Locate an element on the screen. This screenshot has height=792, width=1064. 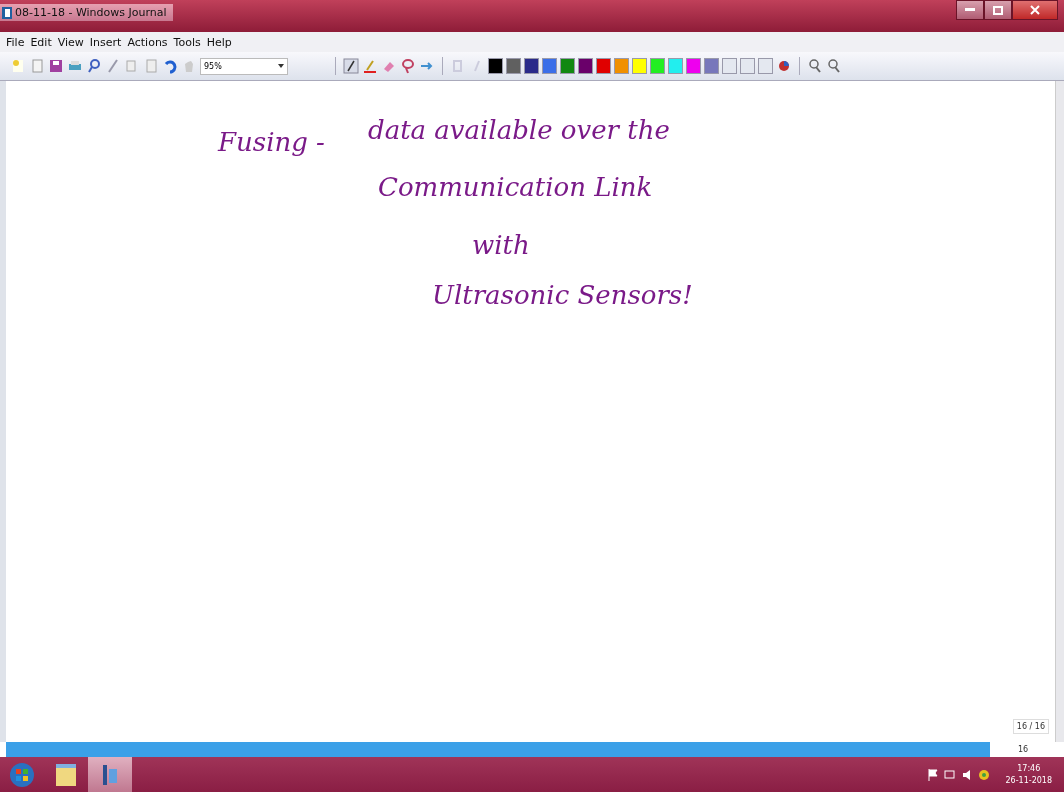
caret-icon is located at coordinates (281, 66).